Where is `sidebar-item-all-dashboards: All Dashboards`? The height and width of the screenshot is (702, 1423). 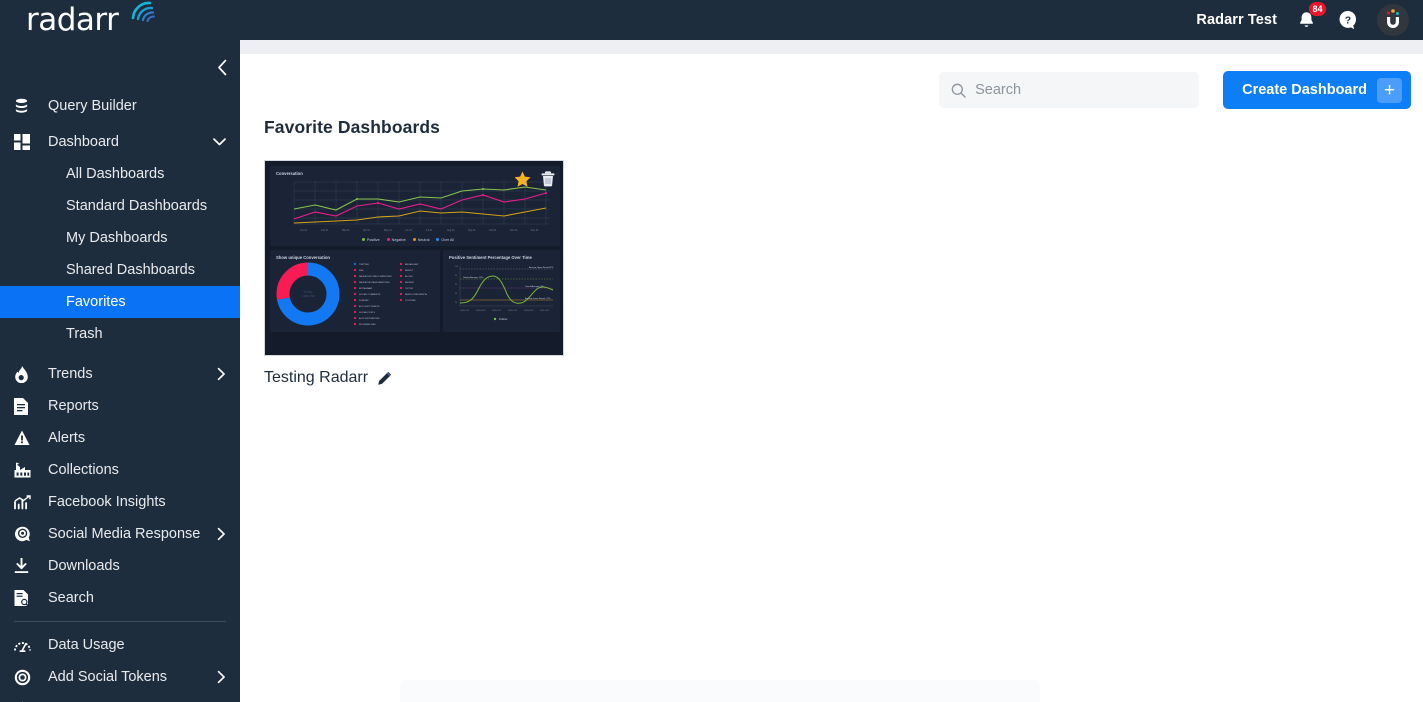
sidebar-item-all-dashboards: All Dashboards is located at coordinates (120, 174).